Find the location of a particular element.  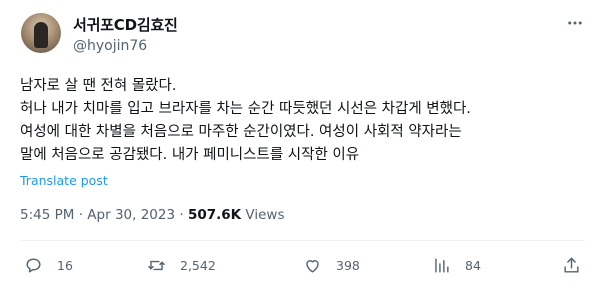

avatar-figure is located at coordinates (41, 35).